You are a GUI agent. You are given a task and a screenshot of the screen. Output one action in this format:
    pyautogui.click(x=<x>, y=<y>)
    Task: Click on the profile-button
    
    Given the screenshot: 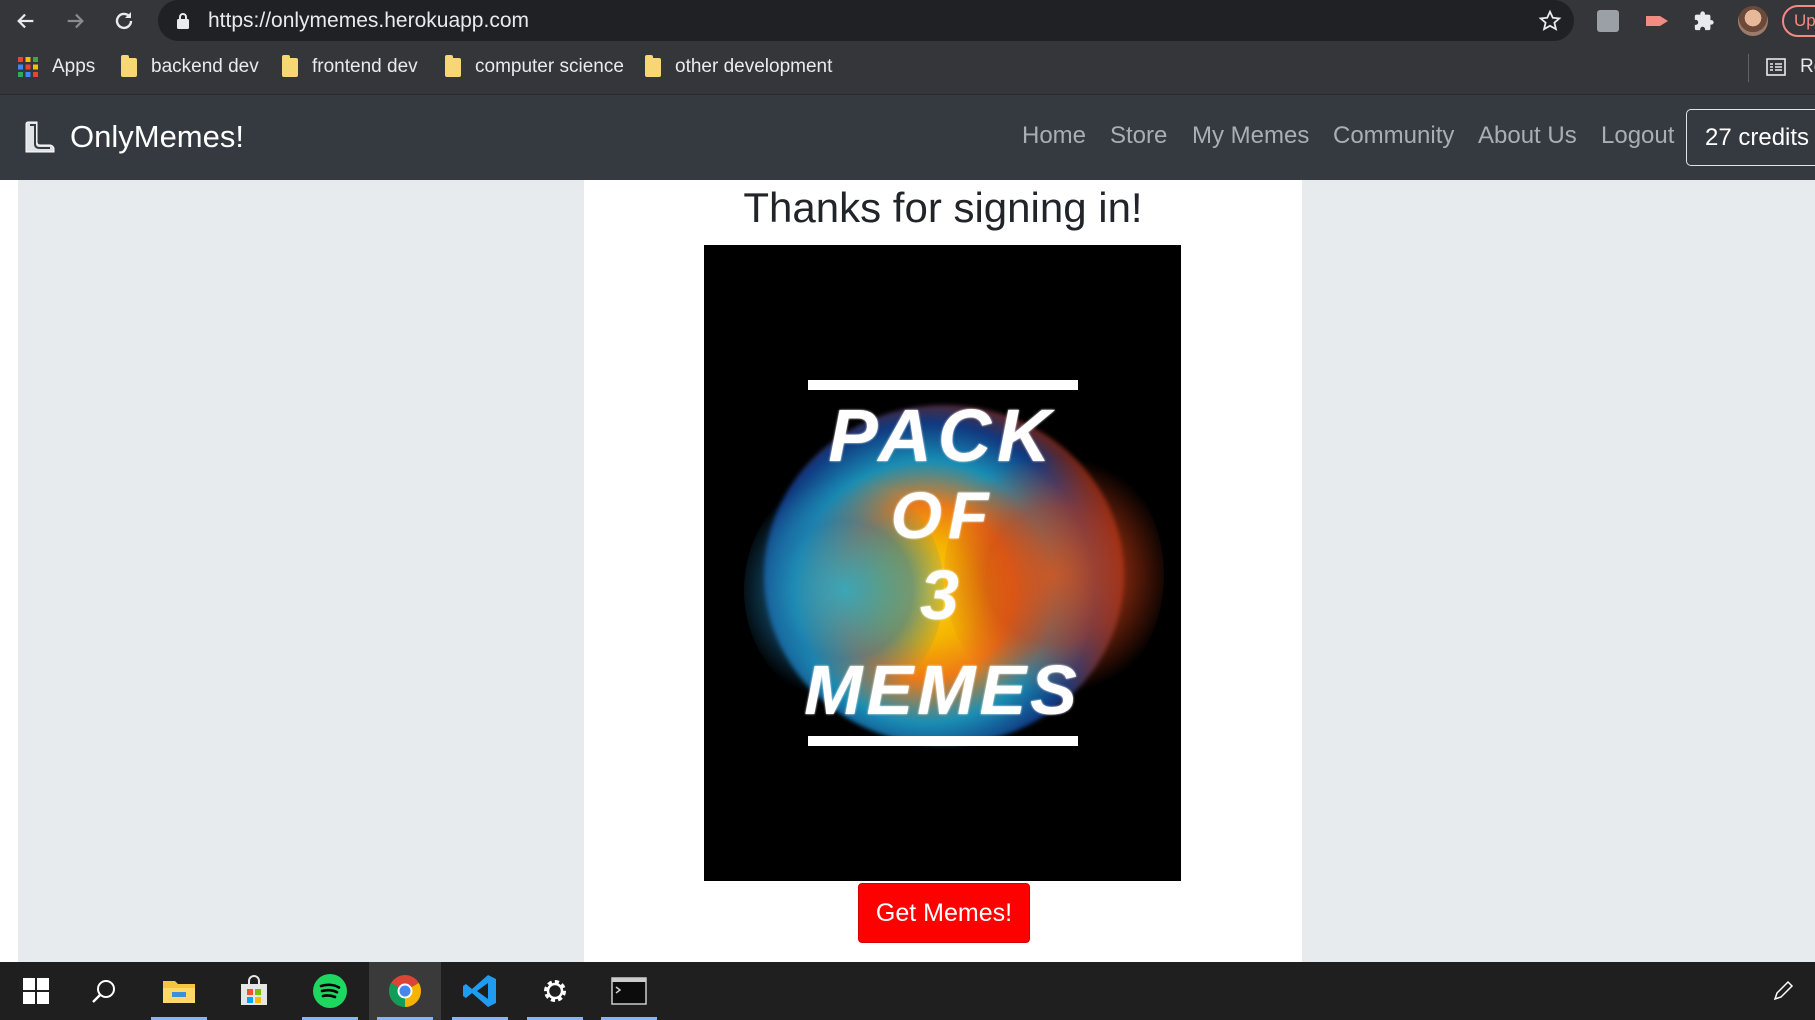 What is the action you would take?
    pyautogui.click(x=1753, y=21)
    